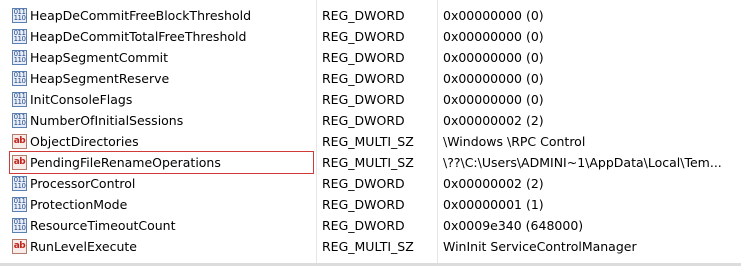 Image resolution: width=741 pixels, height=266 pixels. I want to click on value-name: HeapDeCommitFreeBlockThreshold, so click(141, 15).